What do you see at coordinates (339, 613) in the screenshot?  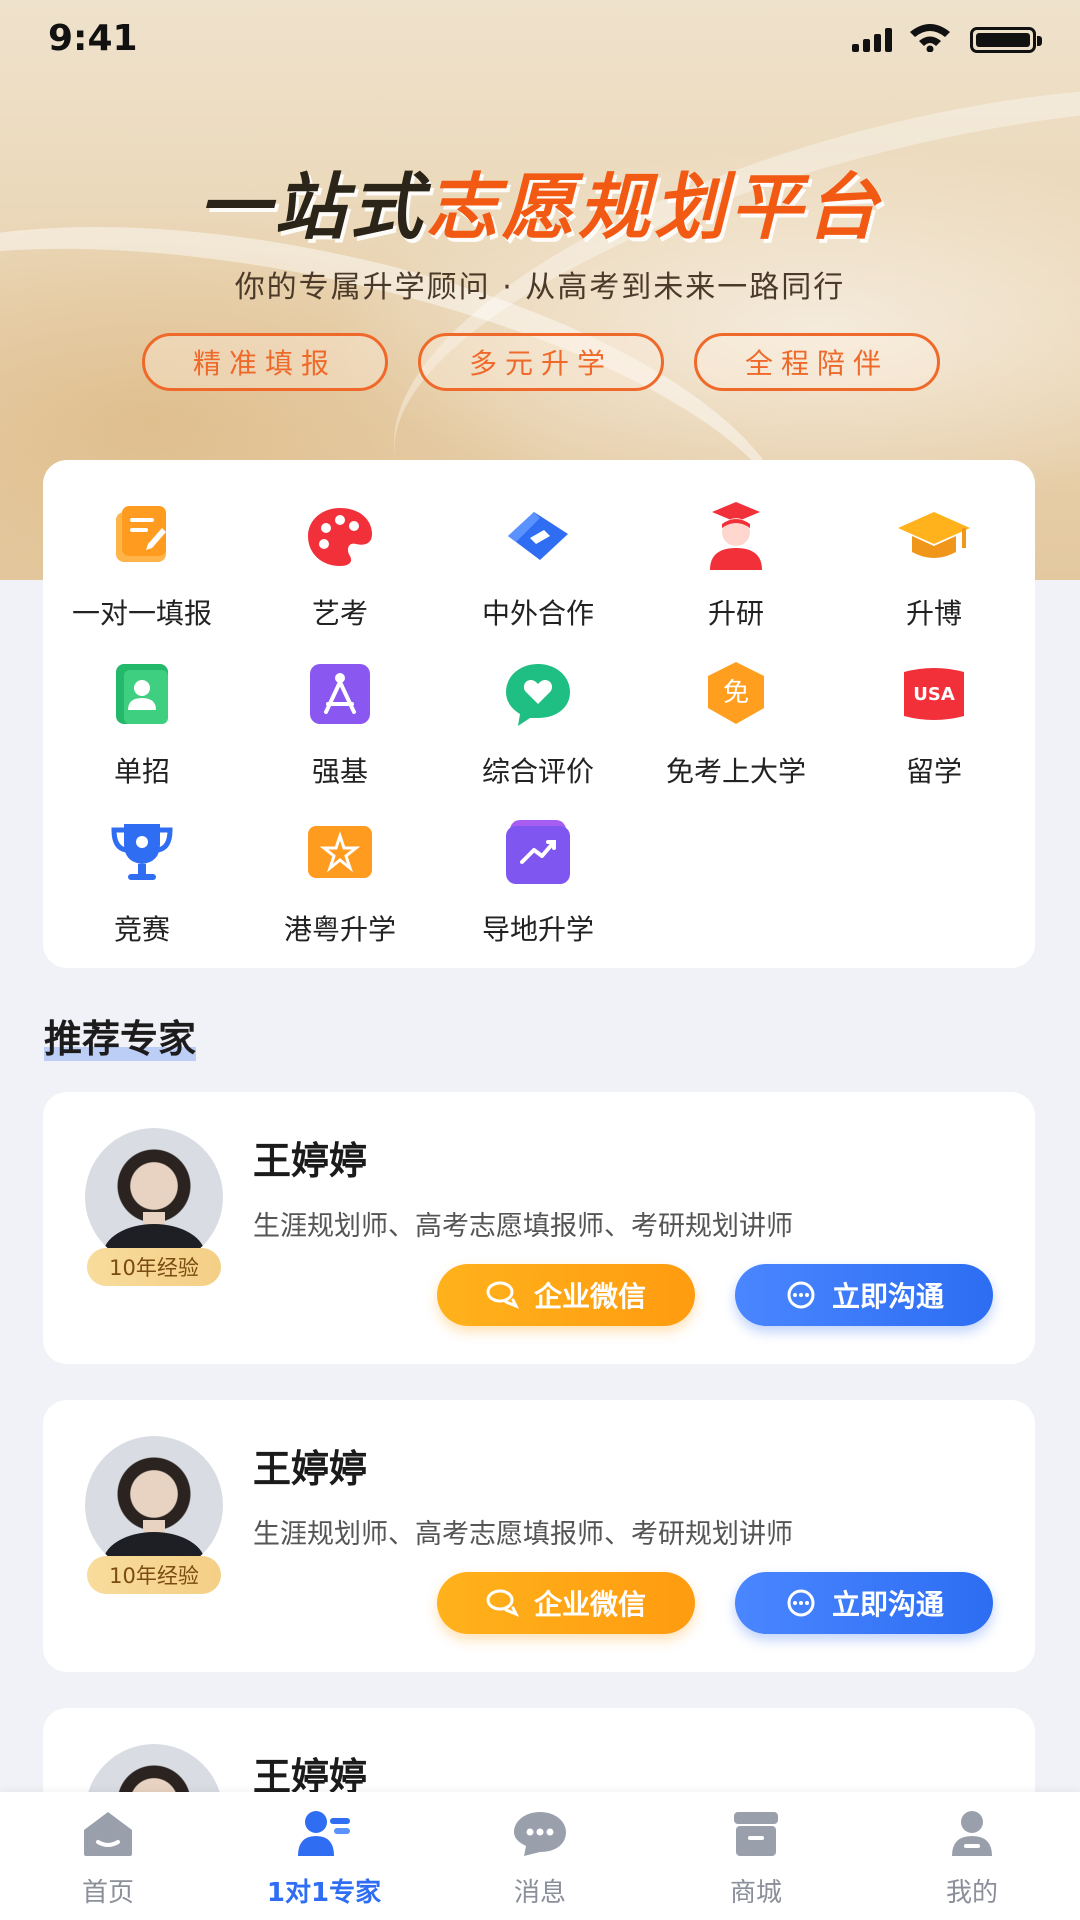 I see `service-label: 艺考` at bounding box center [339, 613].